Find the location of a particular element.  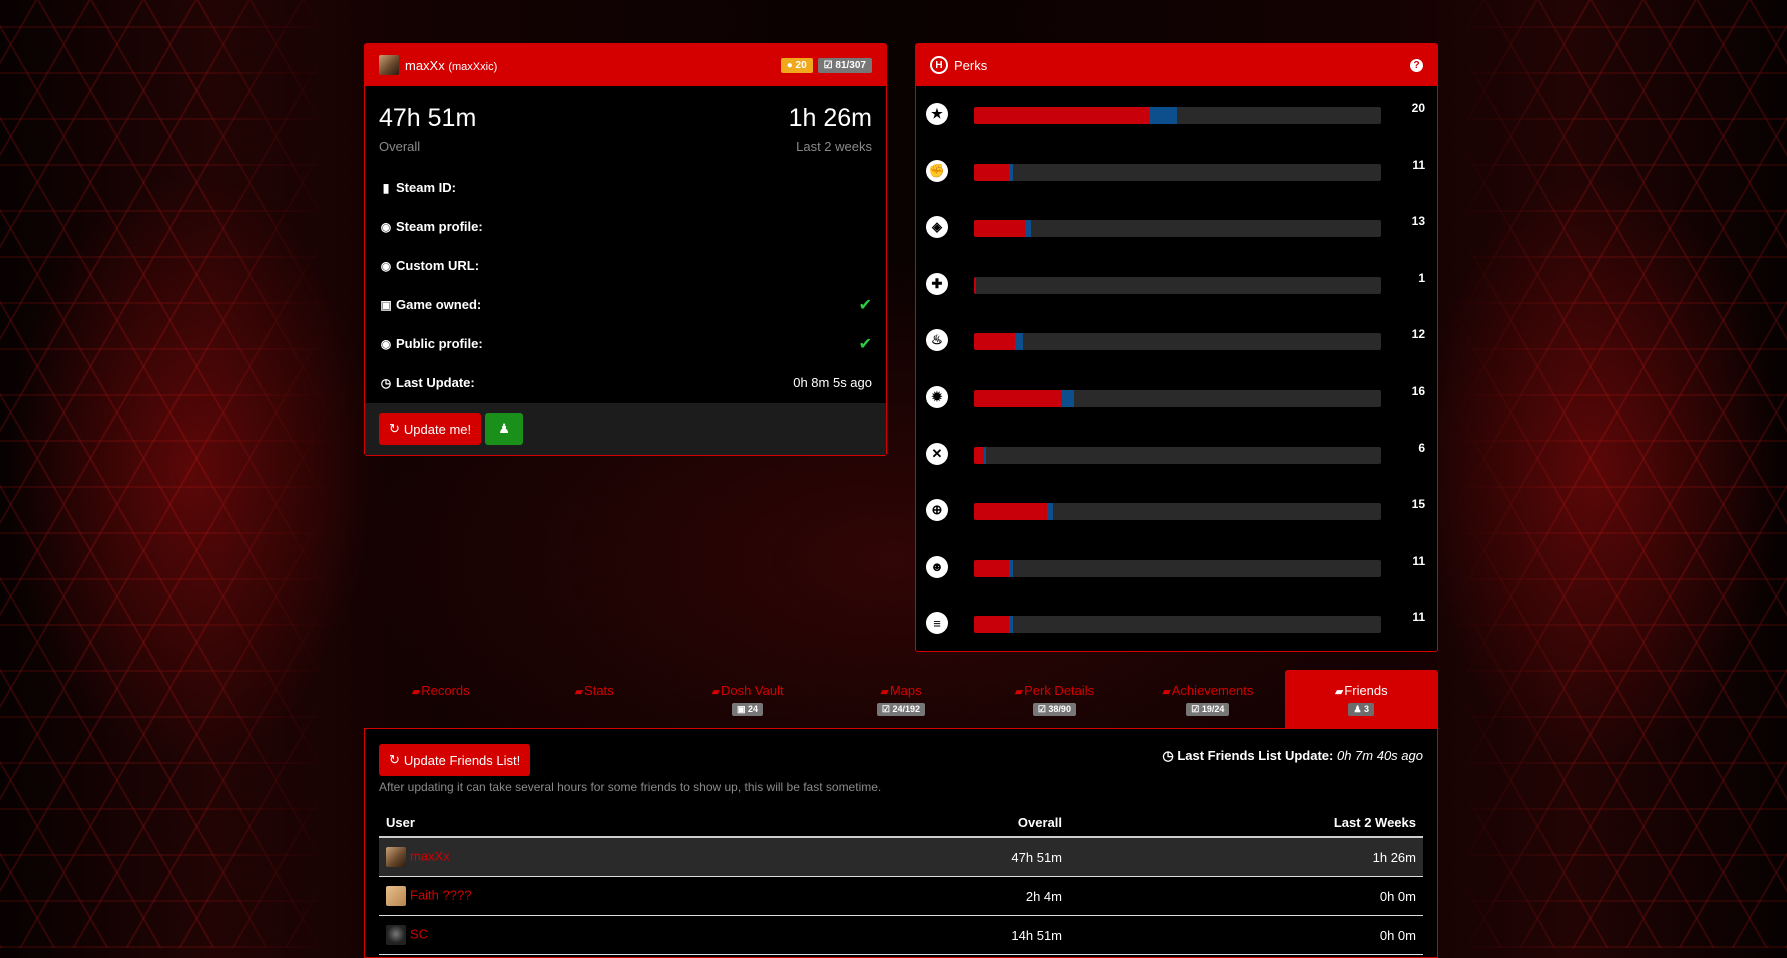

eye-icon: ◉ is located at coordinates (386, 343).